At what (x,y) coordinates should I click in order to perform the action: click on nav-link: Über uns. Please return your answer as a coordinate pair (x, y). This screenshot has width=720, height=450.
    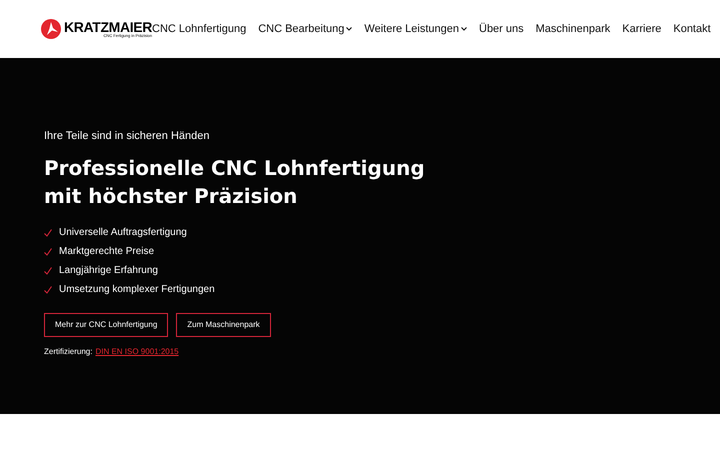
    Looking at the image, I should click on (501, 29).